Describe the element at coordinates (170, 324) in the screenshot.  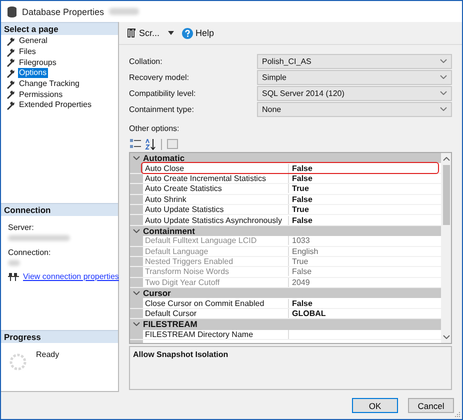
I see `category-header: FILESTREAM` at that location.